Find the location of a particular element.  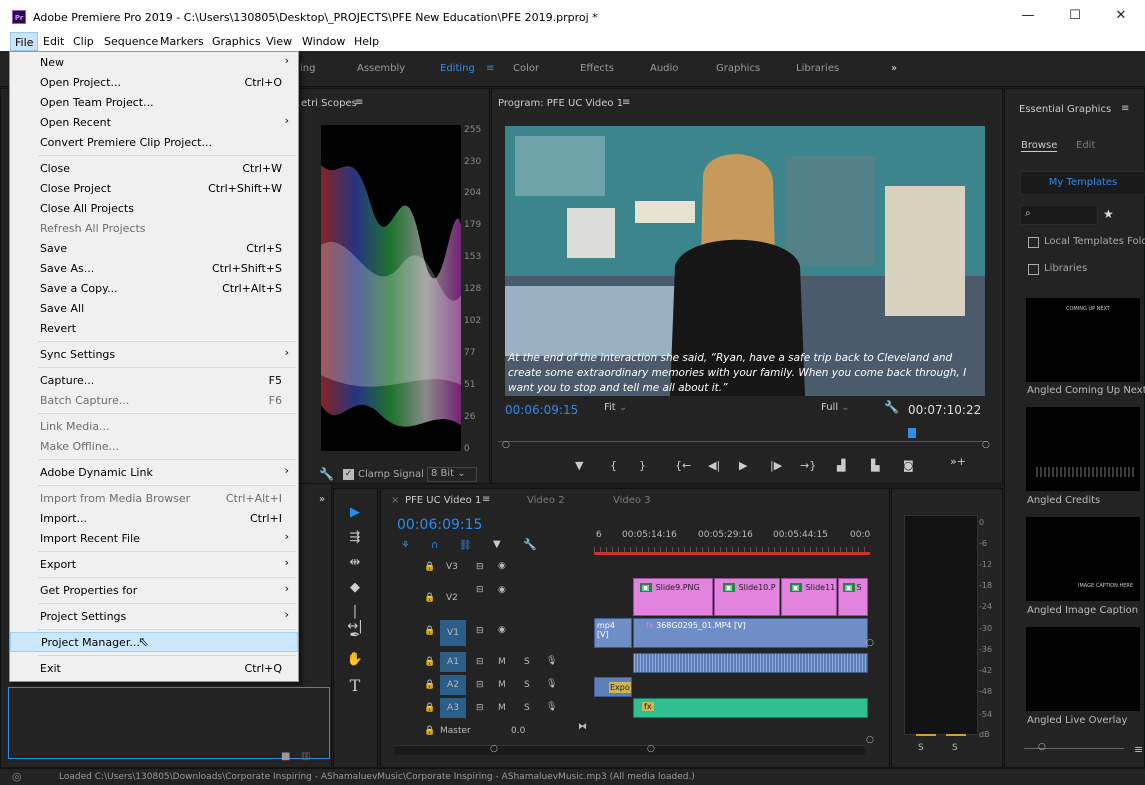

timeline-menu-icon: ≡ is located at coordinates (486, 499).